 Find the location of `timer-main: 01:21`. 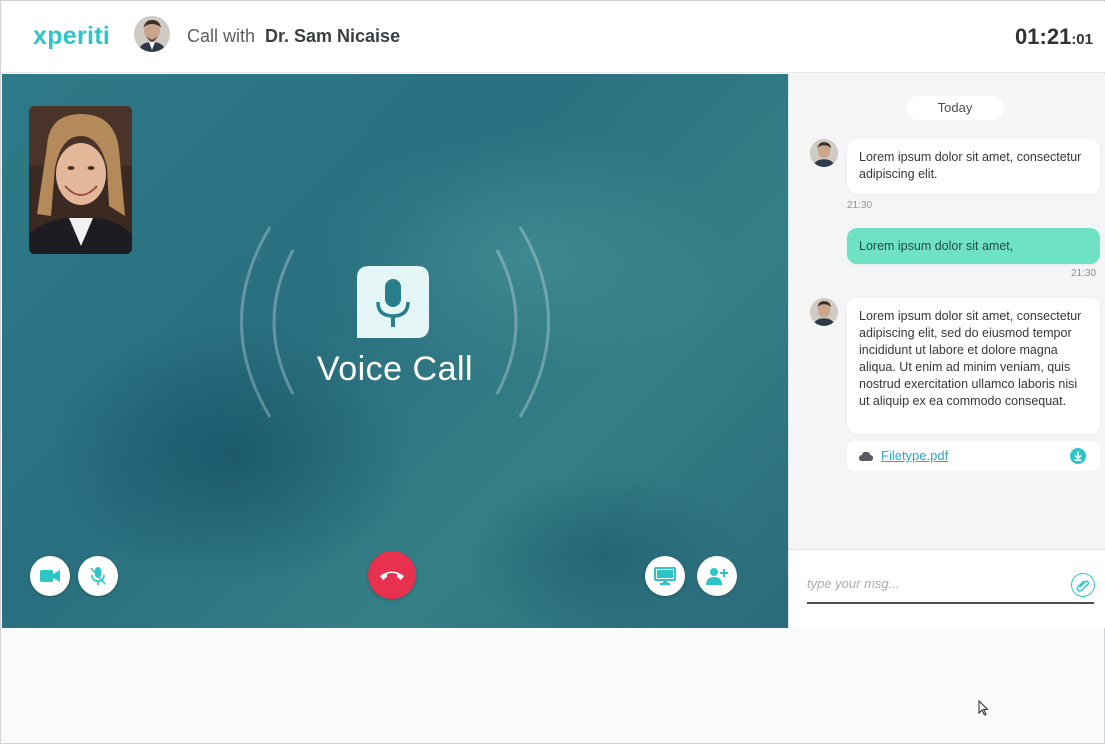

timer-main: 01:21 is located at coordinates (1043, 36).